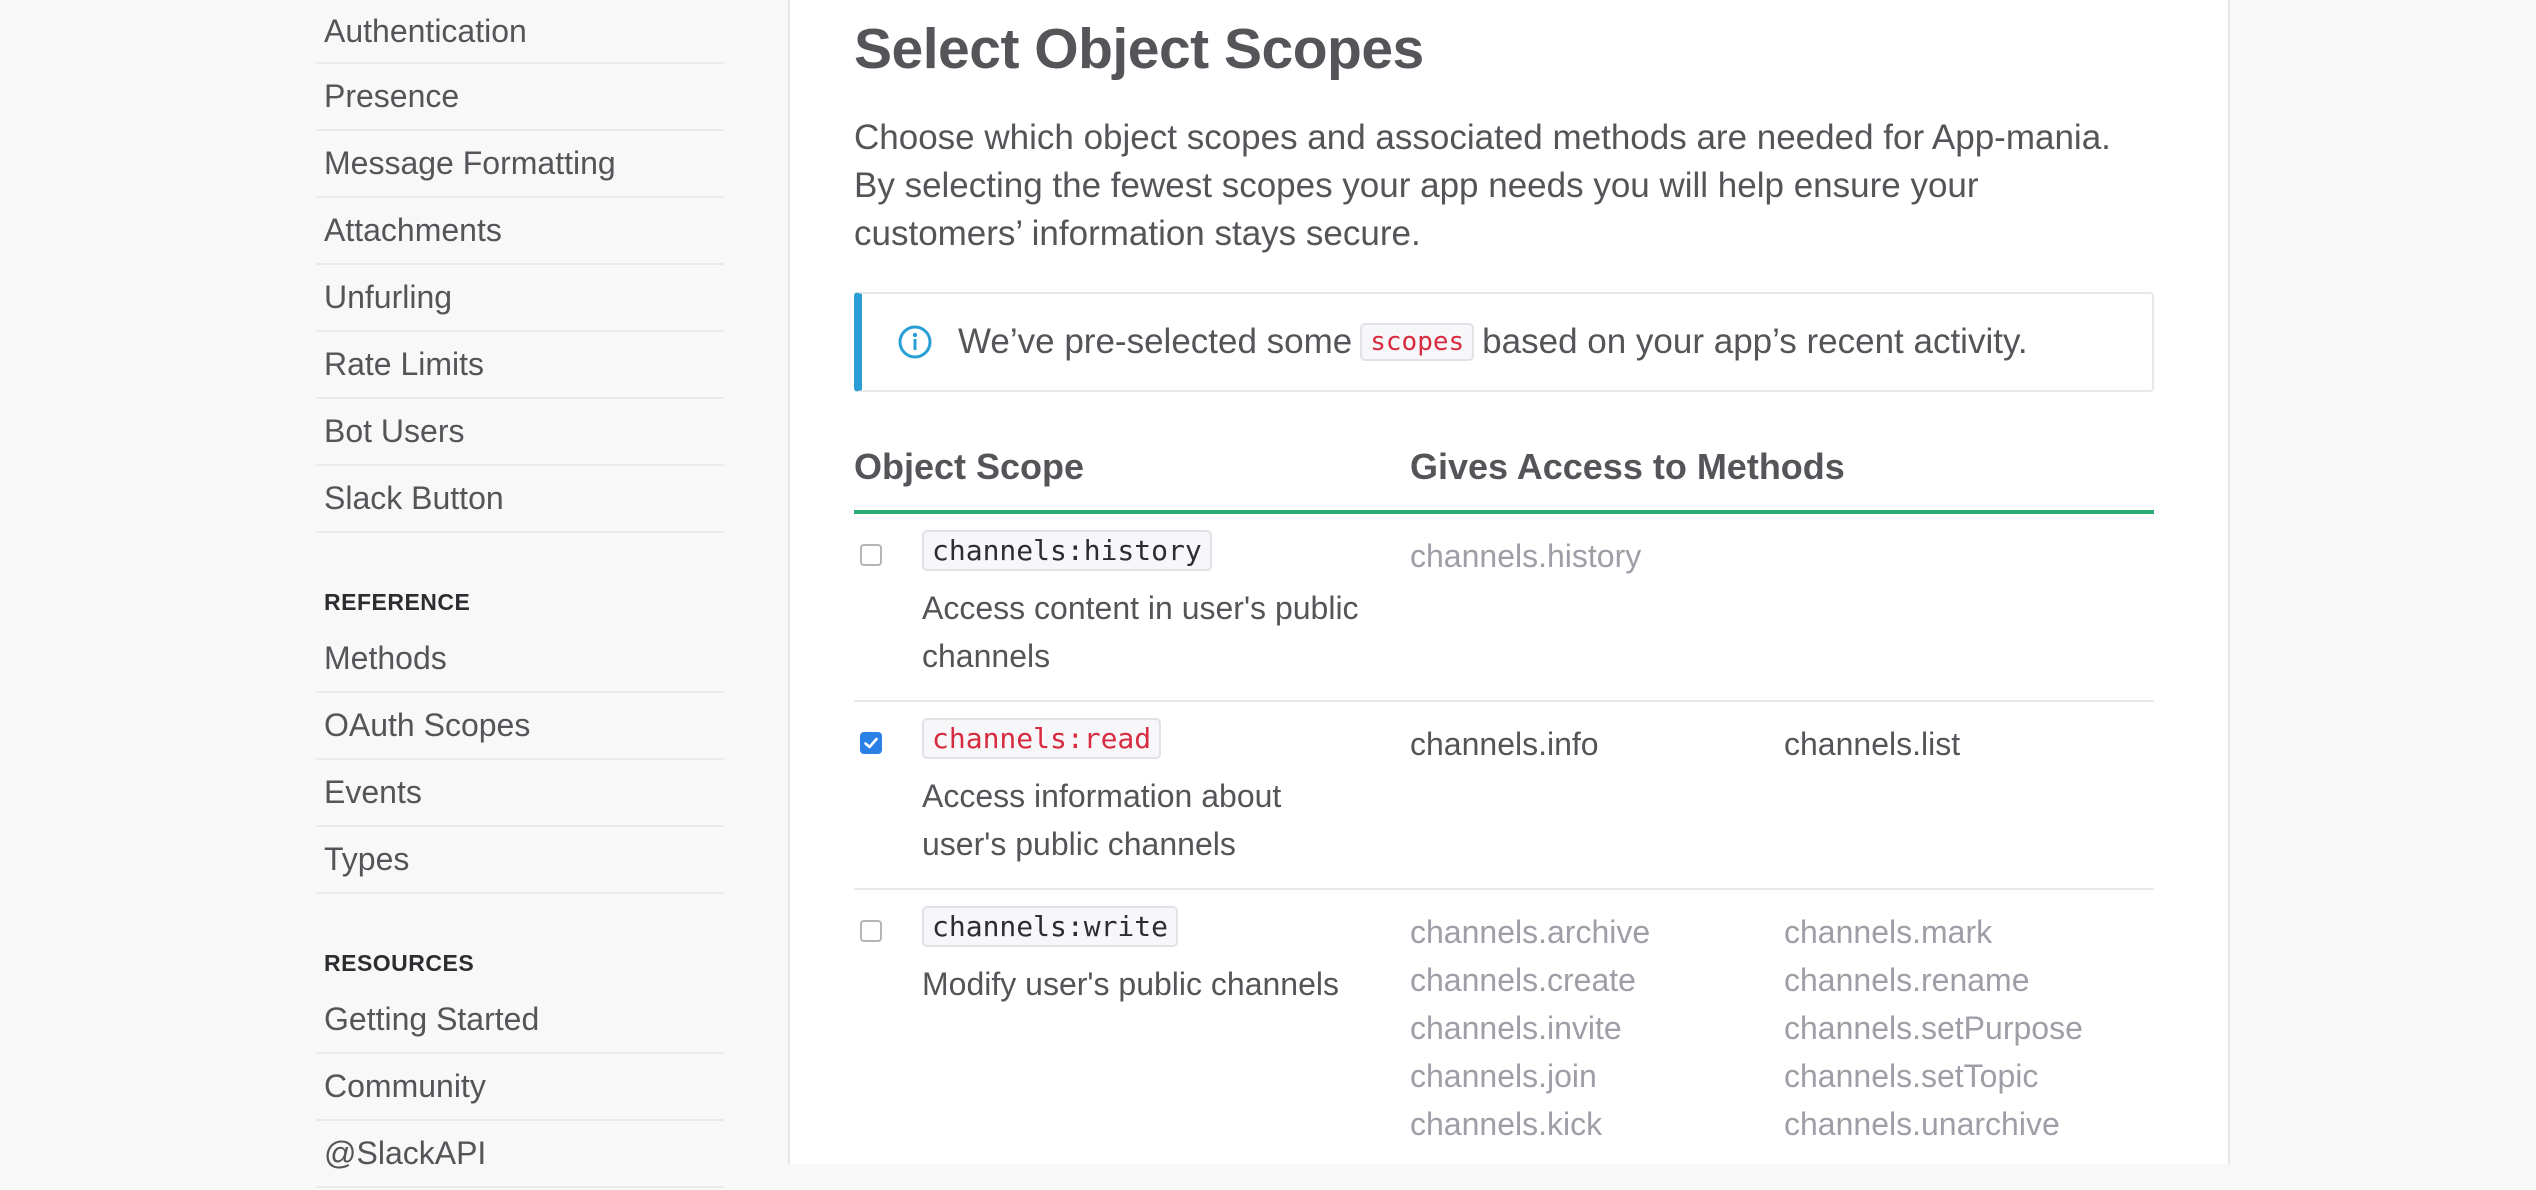 The width and height of the screenshot is (2536, 1190). I want to click on scope-checkbox-channels-history, so click(871, 555).